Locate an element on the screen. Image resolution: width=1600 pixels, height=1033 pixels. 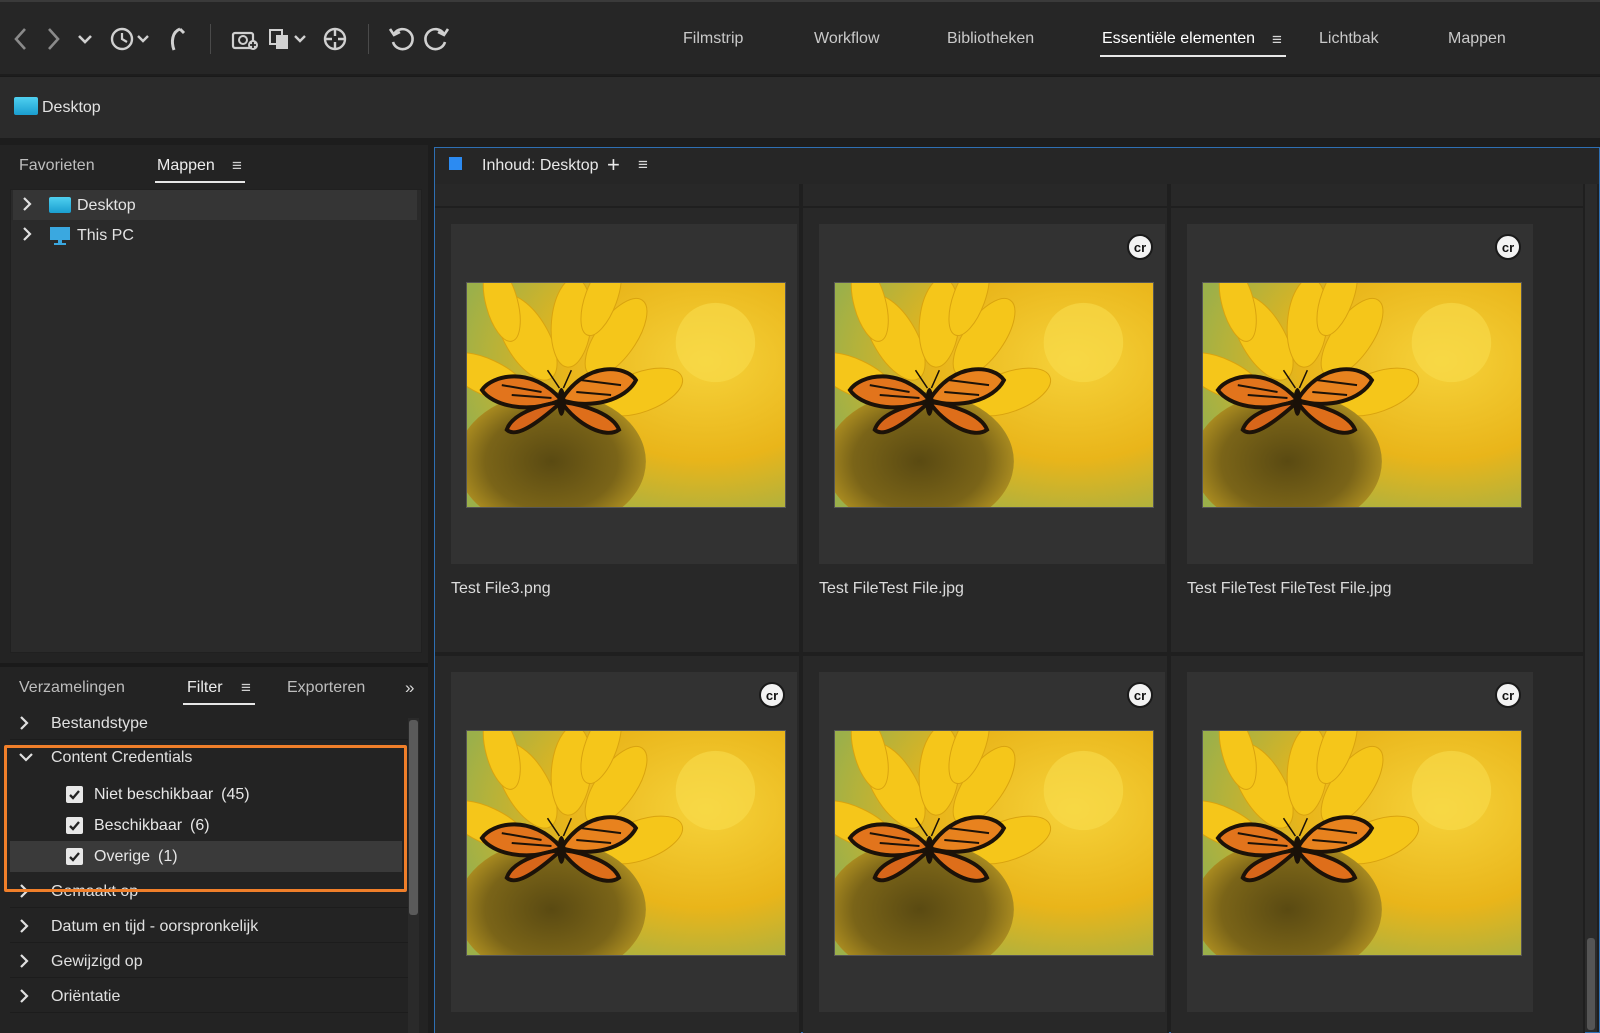
workspace-tab-light-table: Lichtbak is located at coordinates (1349, 39).